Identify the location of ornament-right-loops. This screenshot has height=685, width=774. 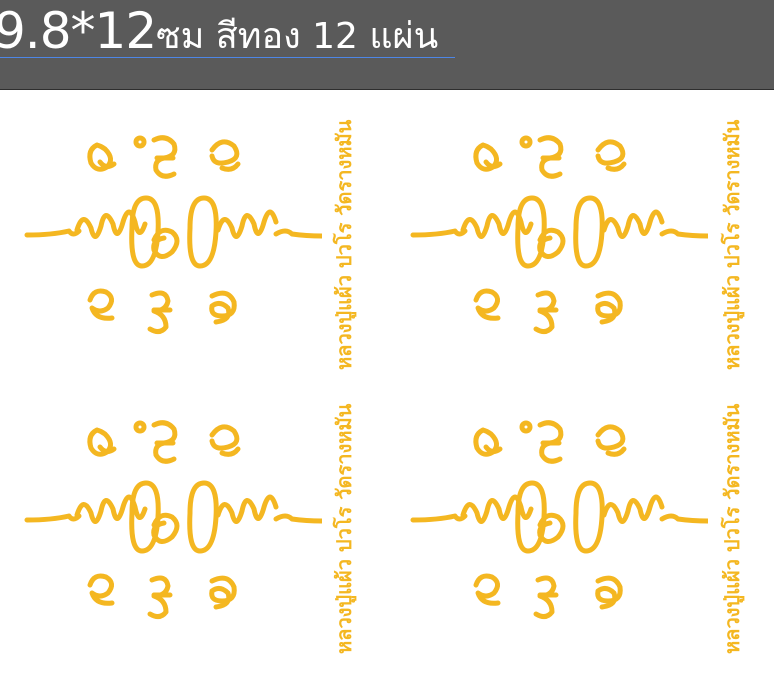
(247, 224).